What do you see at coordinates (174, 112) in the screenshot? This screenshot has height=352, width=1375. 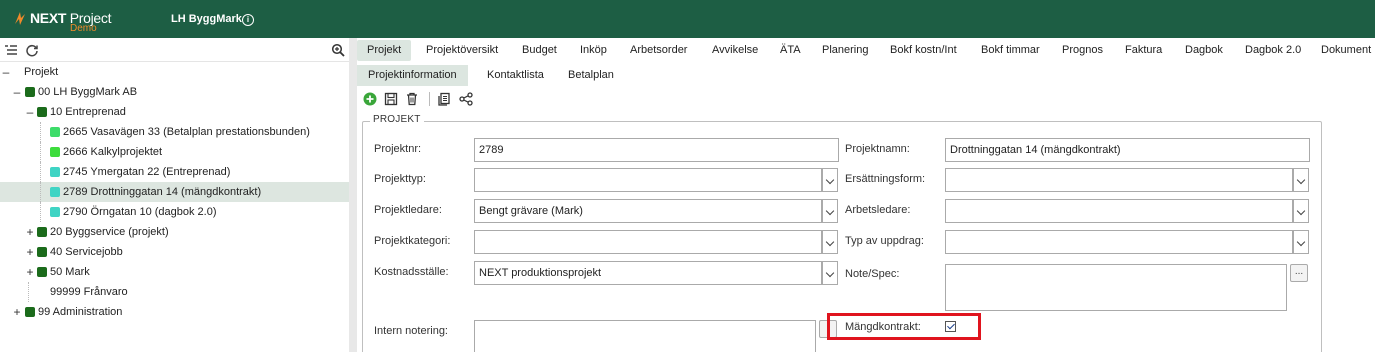 I see `tree-item-10-entreprenad: – 10 Entreprenad` at bounding box center [174, 112].